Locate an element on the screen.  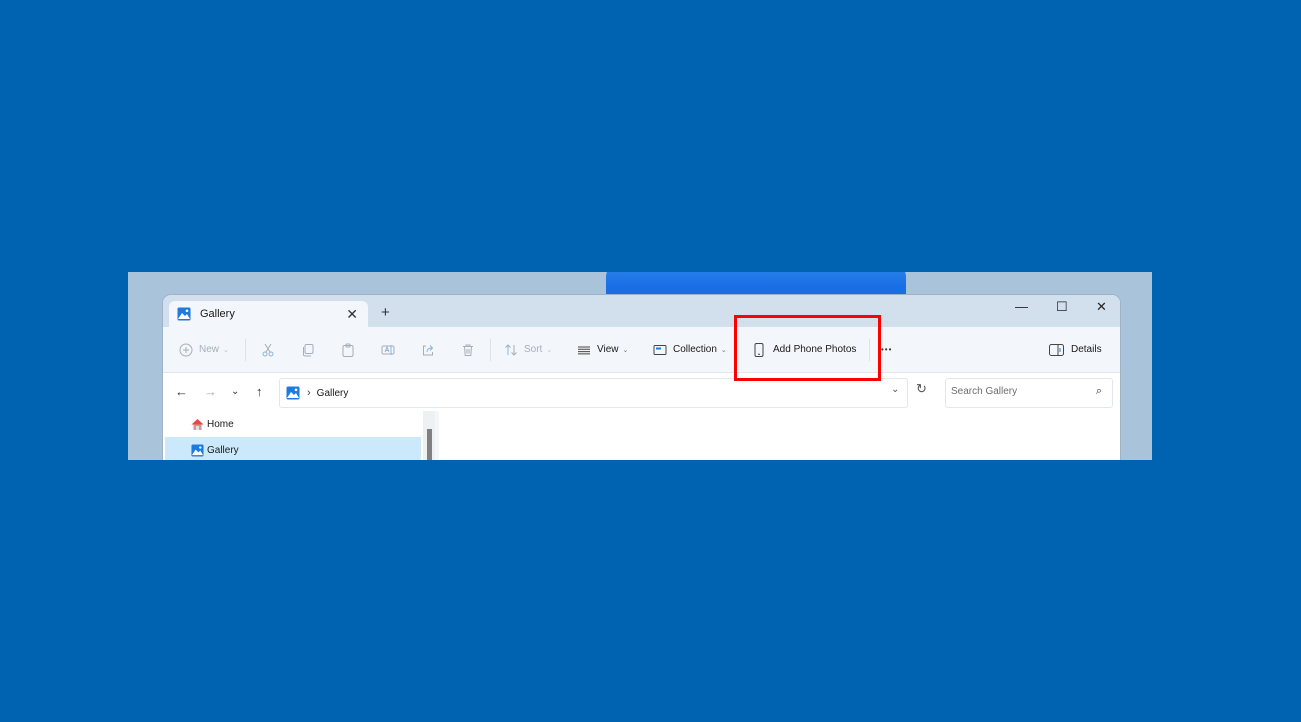
details-label: Details is located at coordinates (1086, 349).